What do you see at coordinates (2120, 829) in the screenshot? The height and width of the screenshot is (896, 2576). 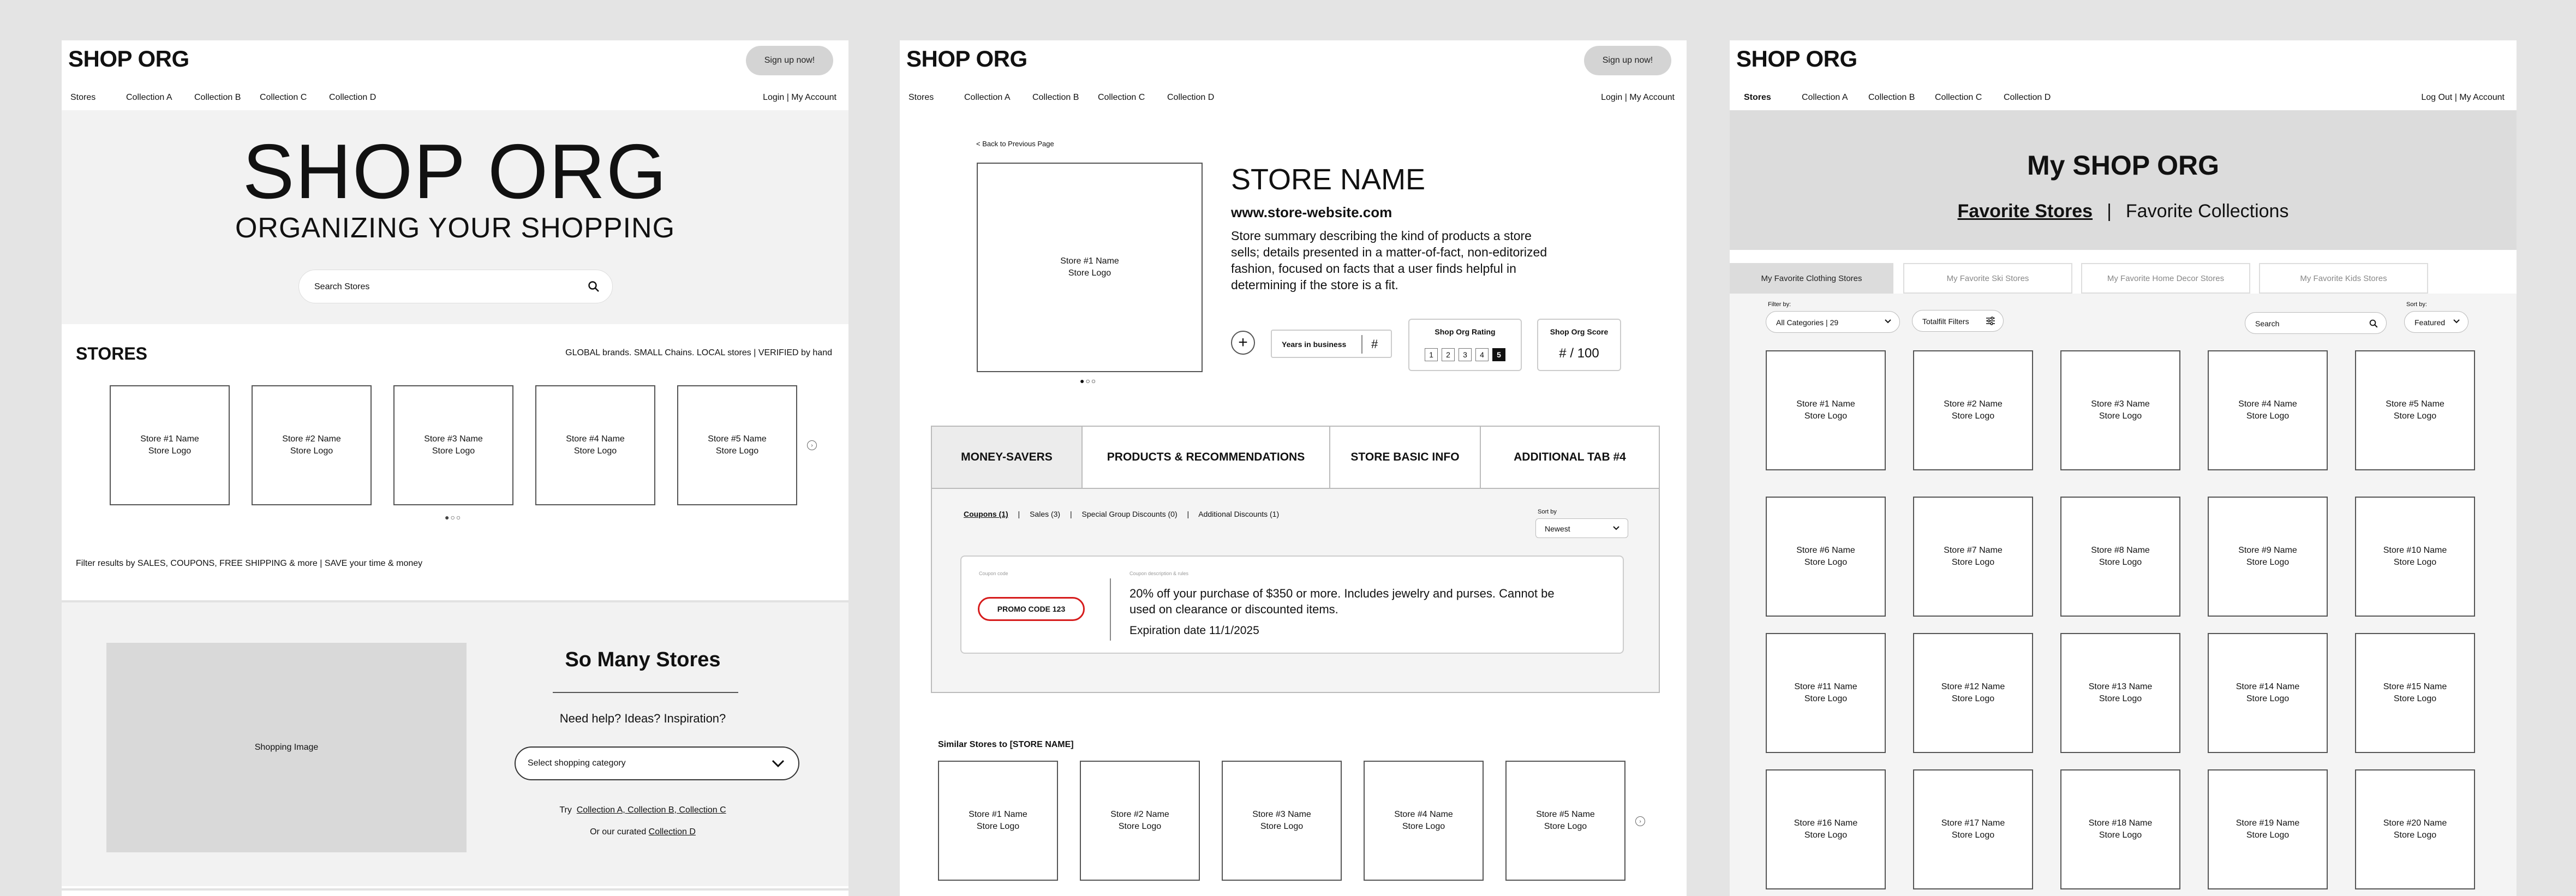 I see `favorite-store-card: Store #18 Name Store Logo` at bounding box center [2120, 829].